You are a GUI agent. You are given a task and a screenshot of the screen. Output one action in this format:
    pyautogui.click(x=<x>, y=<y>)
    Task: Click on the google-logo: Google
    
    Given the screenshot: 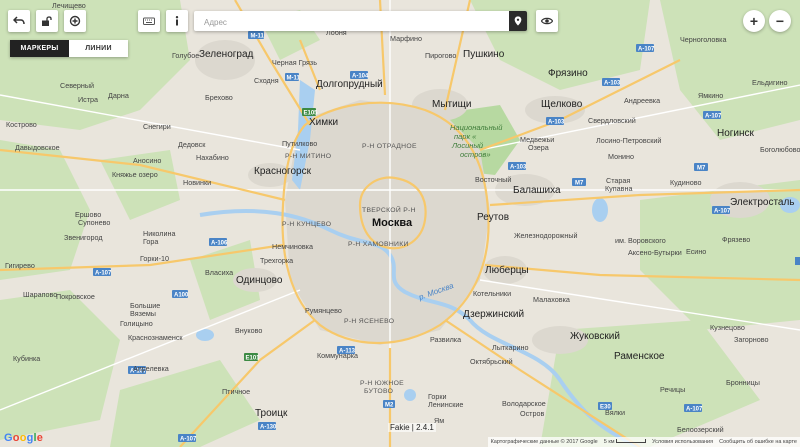 What is the action you would take?
    pyautogui.click(x=24, y=438)
    